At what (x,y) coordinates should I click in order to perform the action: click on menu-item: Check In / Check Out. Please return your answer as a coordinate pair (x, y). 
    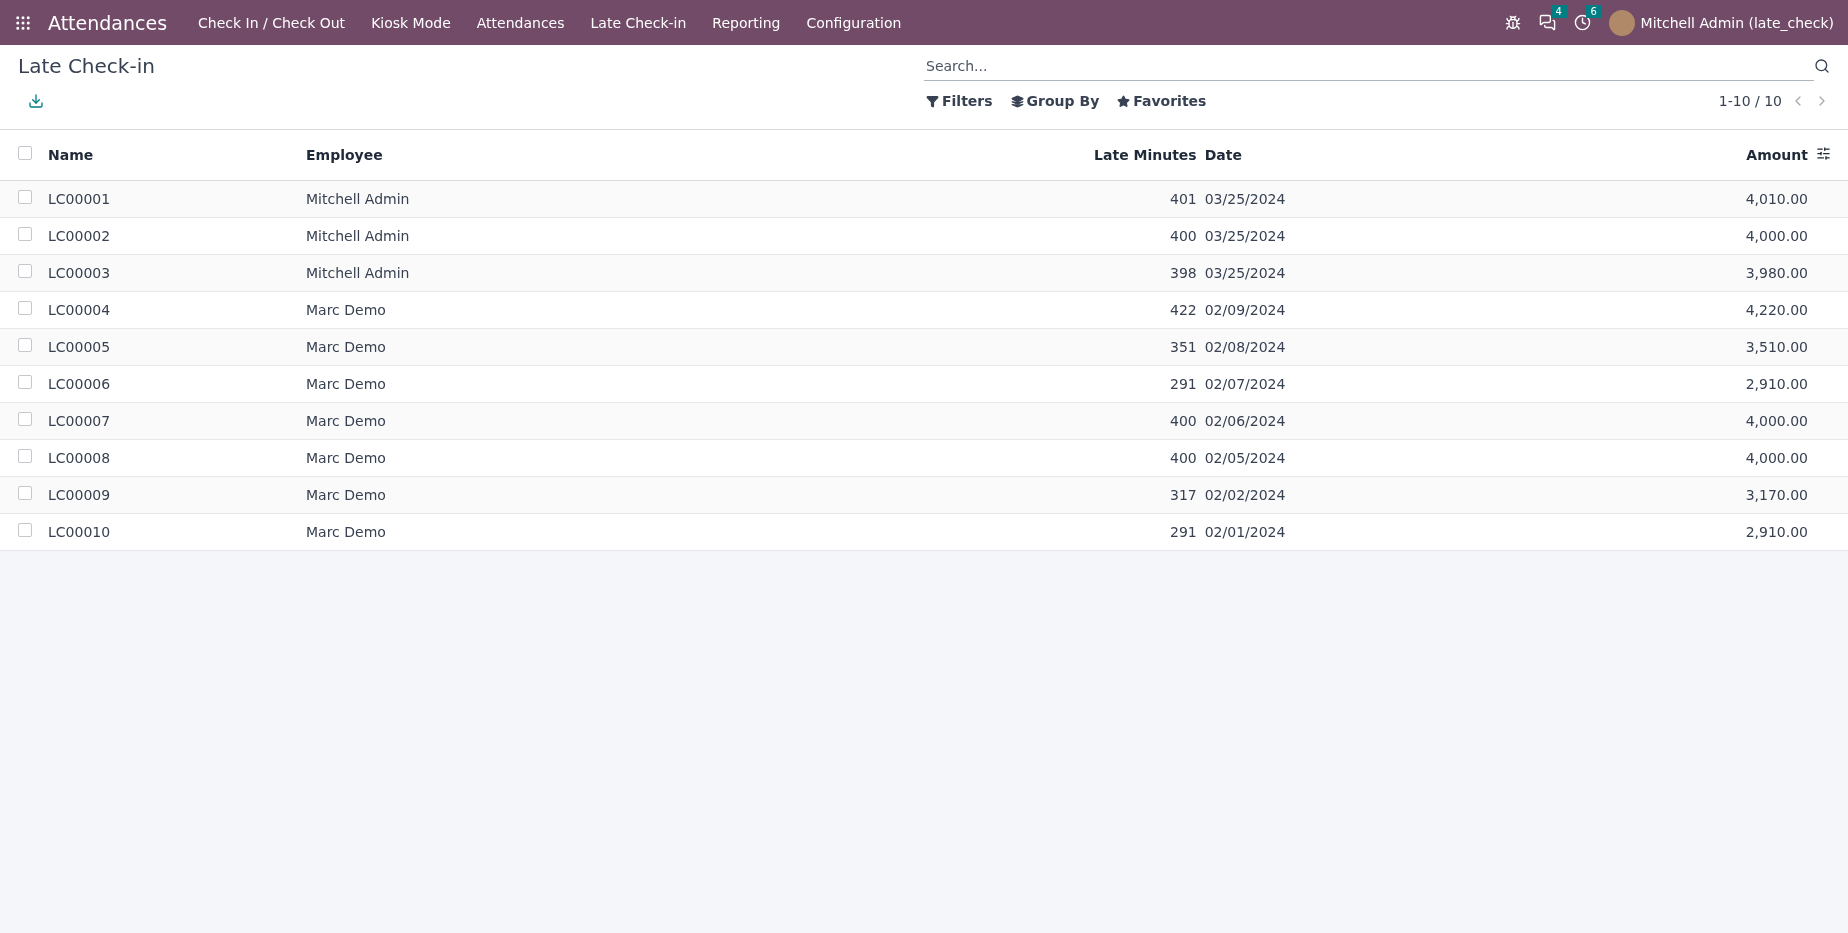
    Looking at the image, I should click on (272, 22).